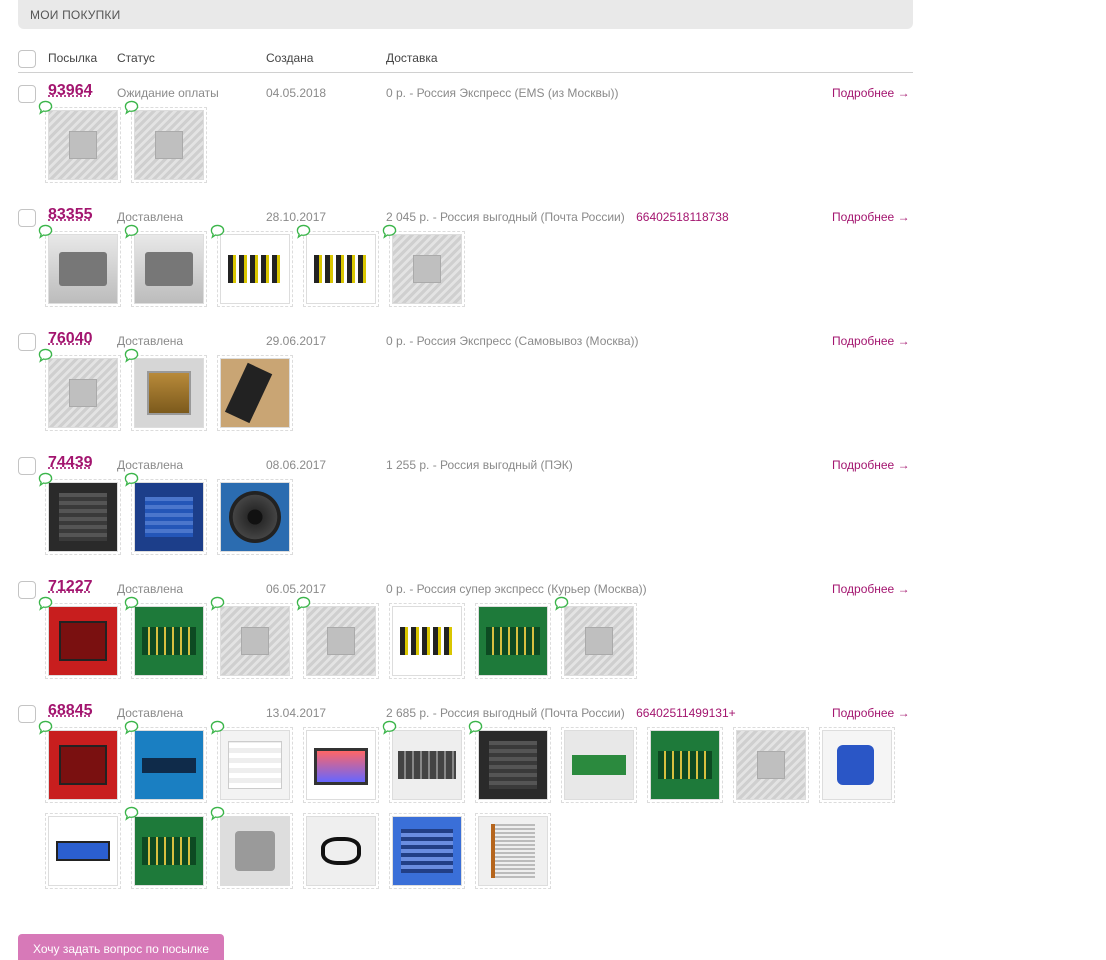 The width and height of the screenshot is (1106, 960). What do you see at coordinates (168, 93) in the screenshot?
I see `order-status: Ожидание оплаты` at bounding box center [168, 93].